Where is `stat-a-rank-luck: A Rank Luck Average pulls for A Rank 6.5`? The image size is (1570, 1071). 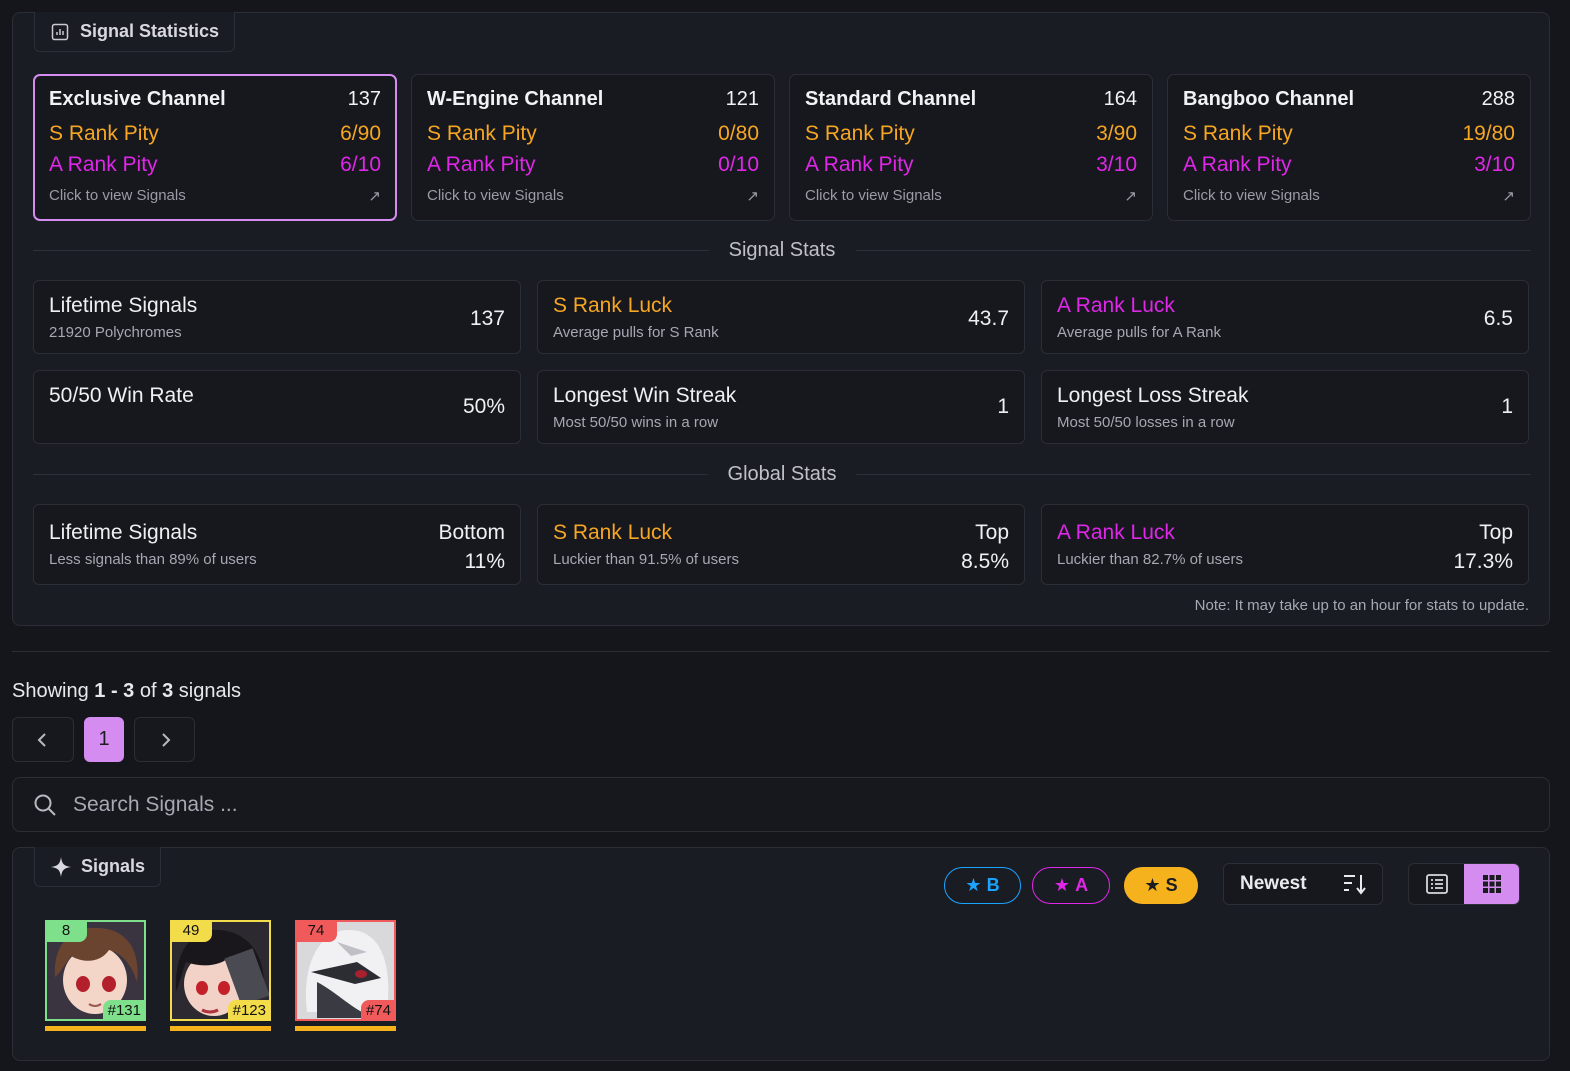 stat-a-rank-luck: A Rank Luck Average pulls for A Rank 6.5 is located at coordinates (1285, 317).